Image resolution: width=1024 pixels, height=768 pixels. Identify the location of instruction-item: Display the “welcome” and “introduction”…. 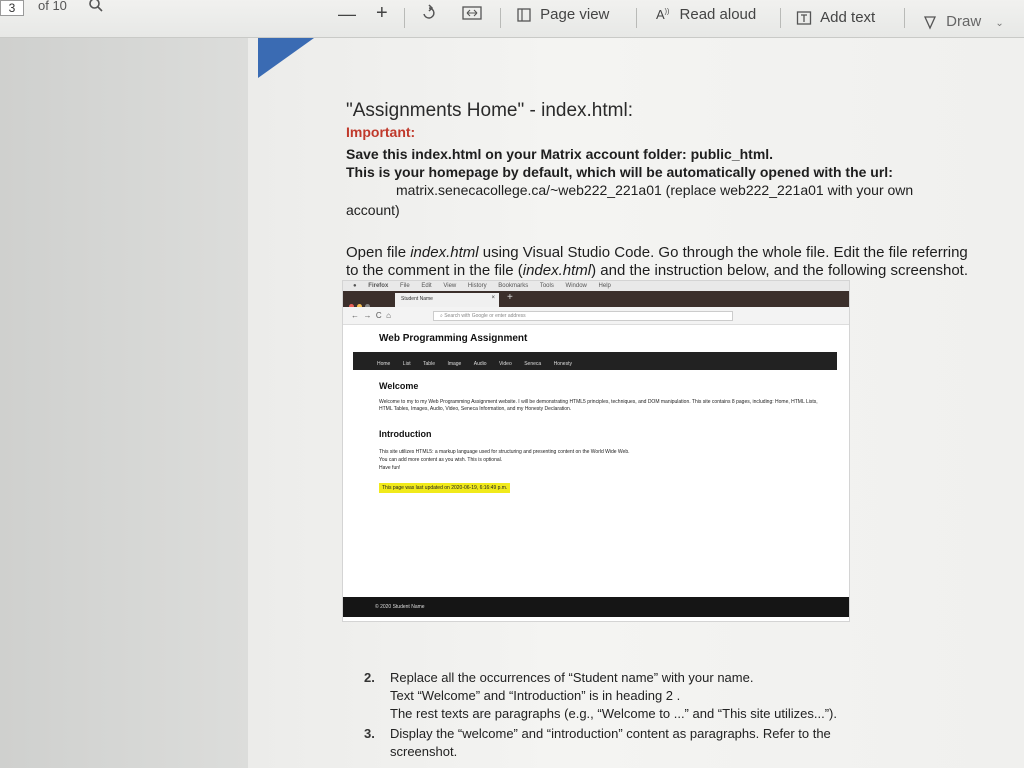
(610, 733).